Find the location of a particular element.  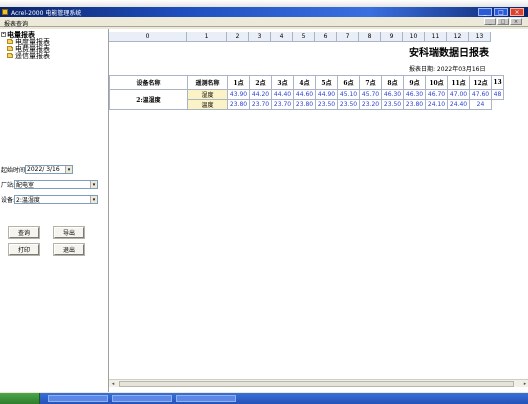

table-header-row: 设备名称 遥测名称 1点 2点 3点 4点 5点 6点 7点 8点 9点 10点 11点 12点 13 is located at coordinates (306, 82).